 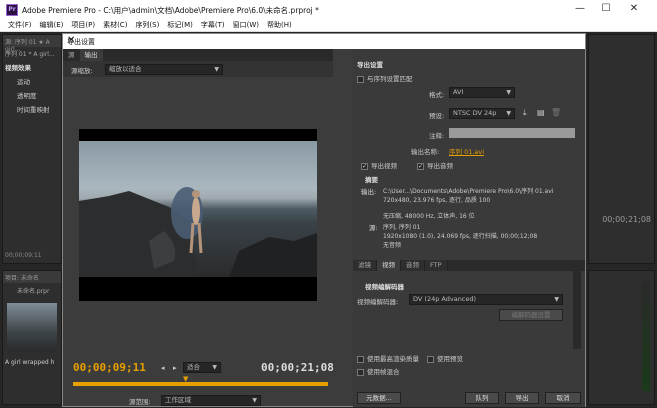 I want to click on source-scaling-select: 缩放以适合 ▼, so click(x=164, y=69).